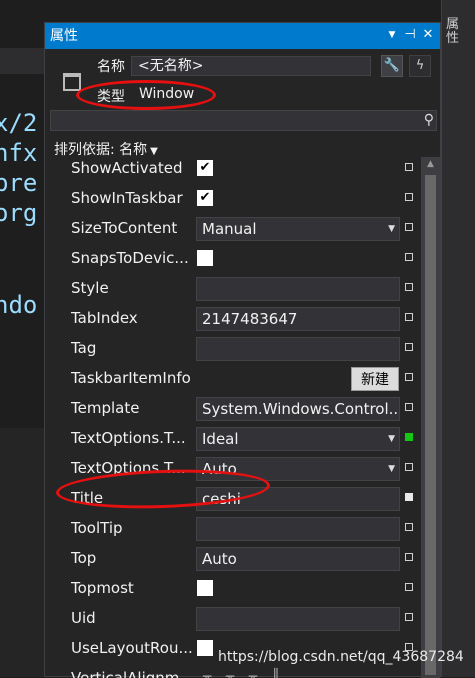  Describe the element at coordinates (220, 439) in the screenshot. I see `property-value: Ideal` at that location.